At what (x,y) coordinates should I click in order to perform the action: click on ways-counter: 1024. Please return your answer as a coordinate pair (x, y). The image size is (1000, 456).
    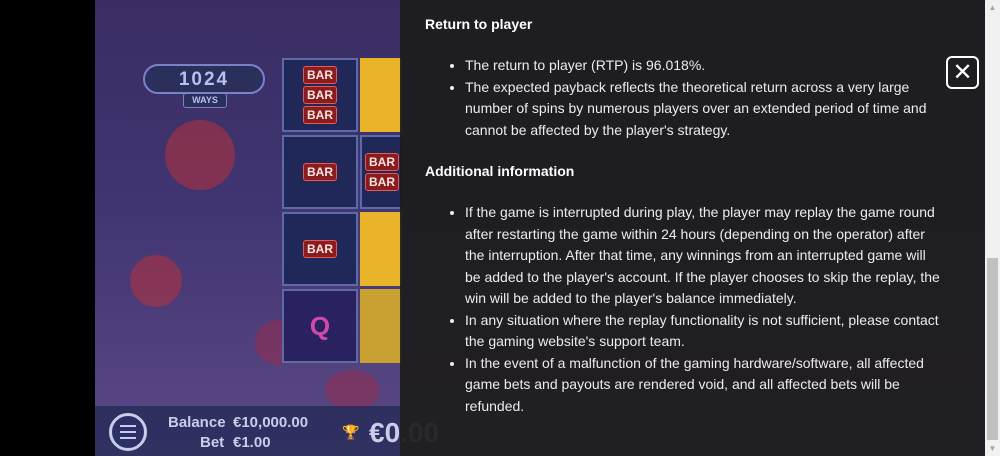
    Looking at the image, I should click on (204, 79).